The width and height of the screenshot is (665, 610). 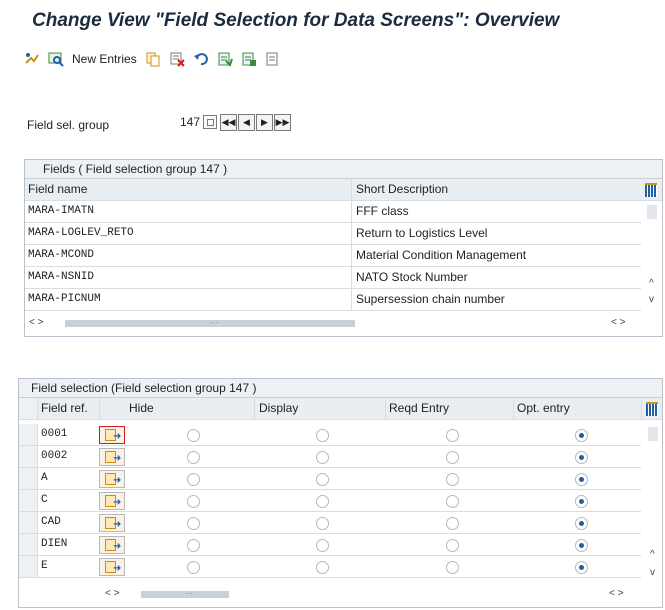 What do you see at coordinates (104, 59) in the screenshot?
I see `new-entries-button: New Entries` at bounding box center [104, 59].